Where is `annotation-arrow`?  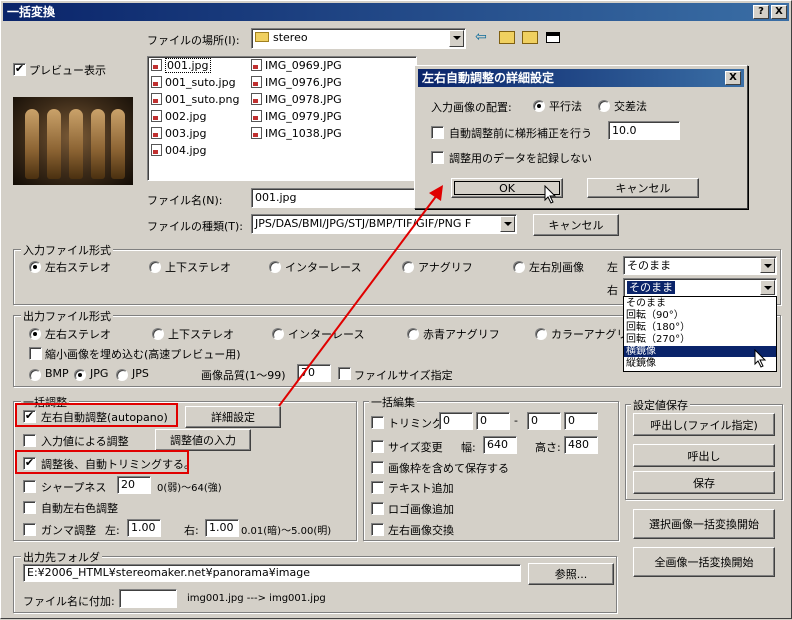
annotation-arrow is located at coordinates (360, 296).